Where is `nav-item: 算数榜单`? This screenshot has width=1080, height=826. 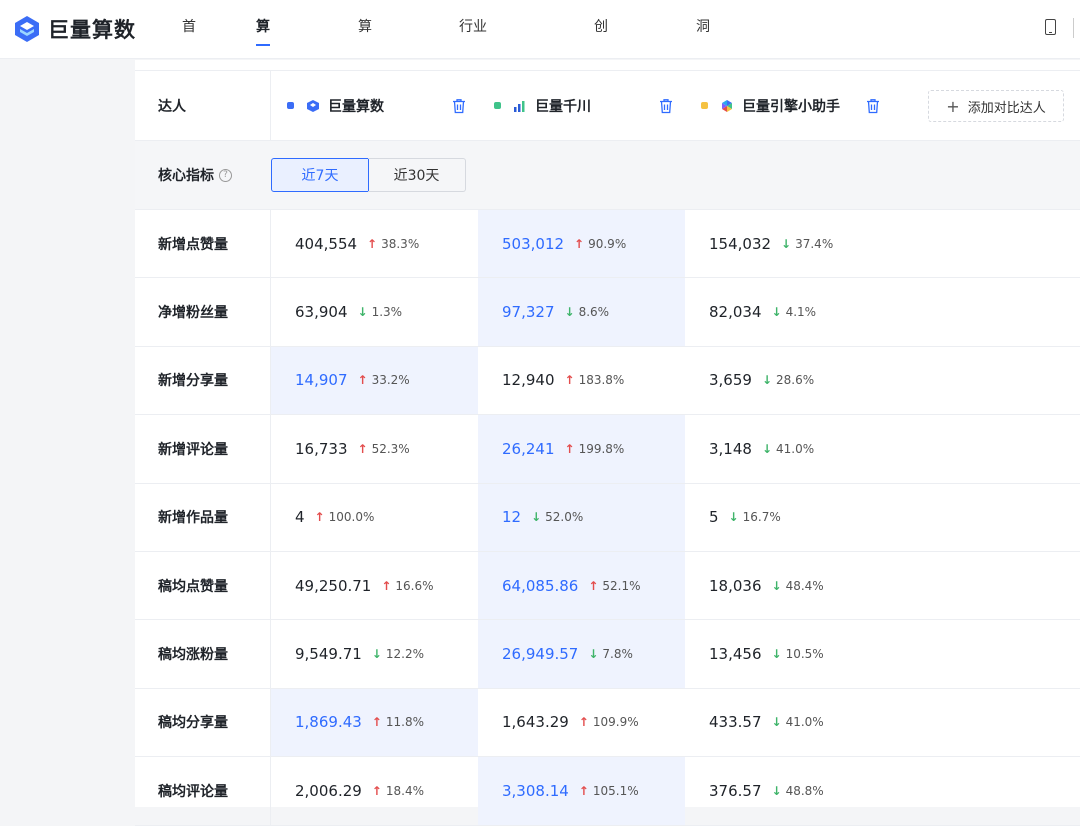 nav-item: 算数榜单 is located at coordinates (365, 98).